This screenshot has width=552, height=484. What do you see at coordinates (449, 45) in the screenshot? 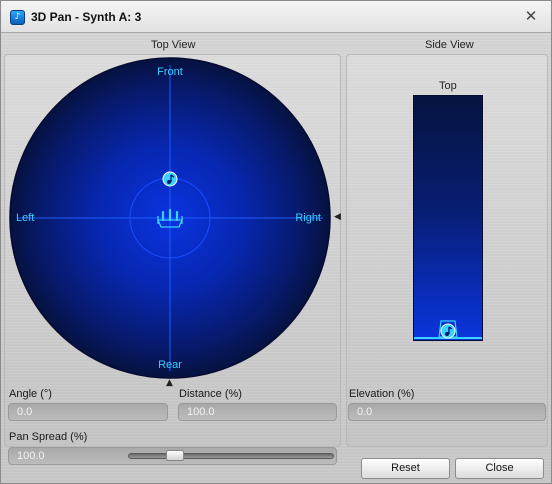
I see `side-view-label: Side View` at bounding box center [449, 45].